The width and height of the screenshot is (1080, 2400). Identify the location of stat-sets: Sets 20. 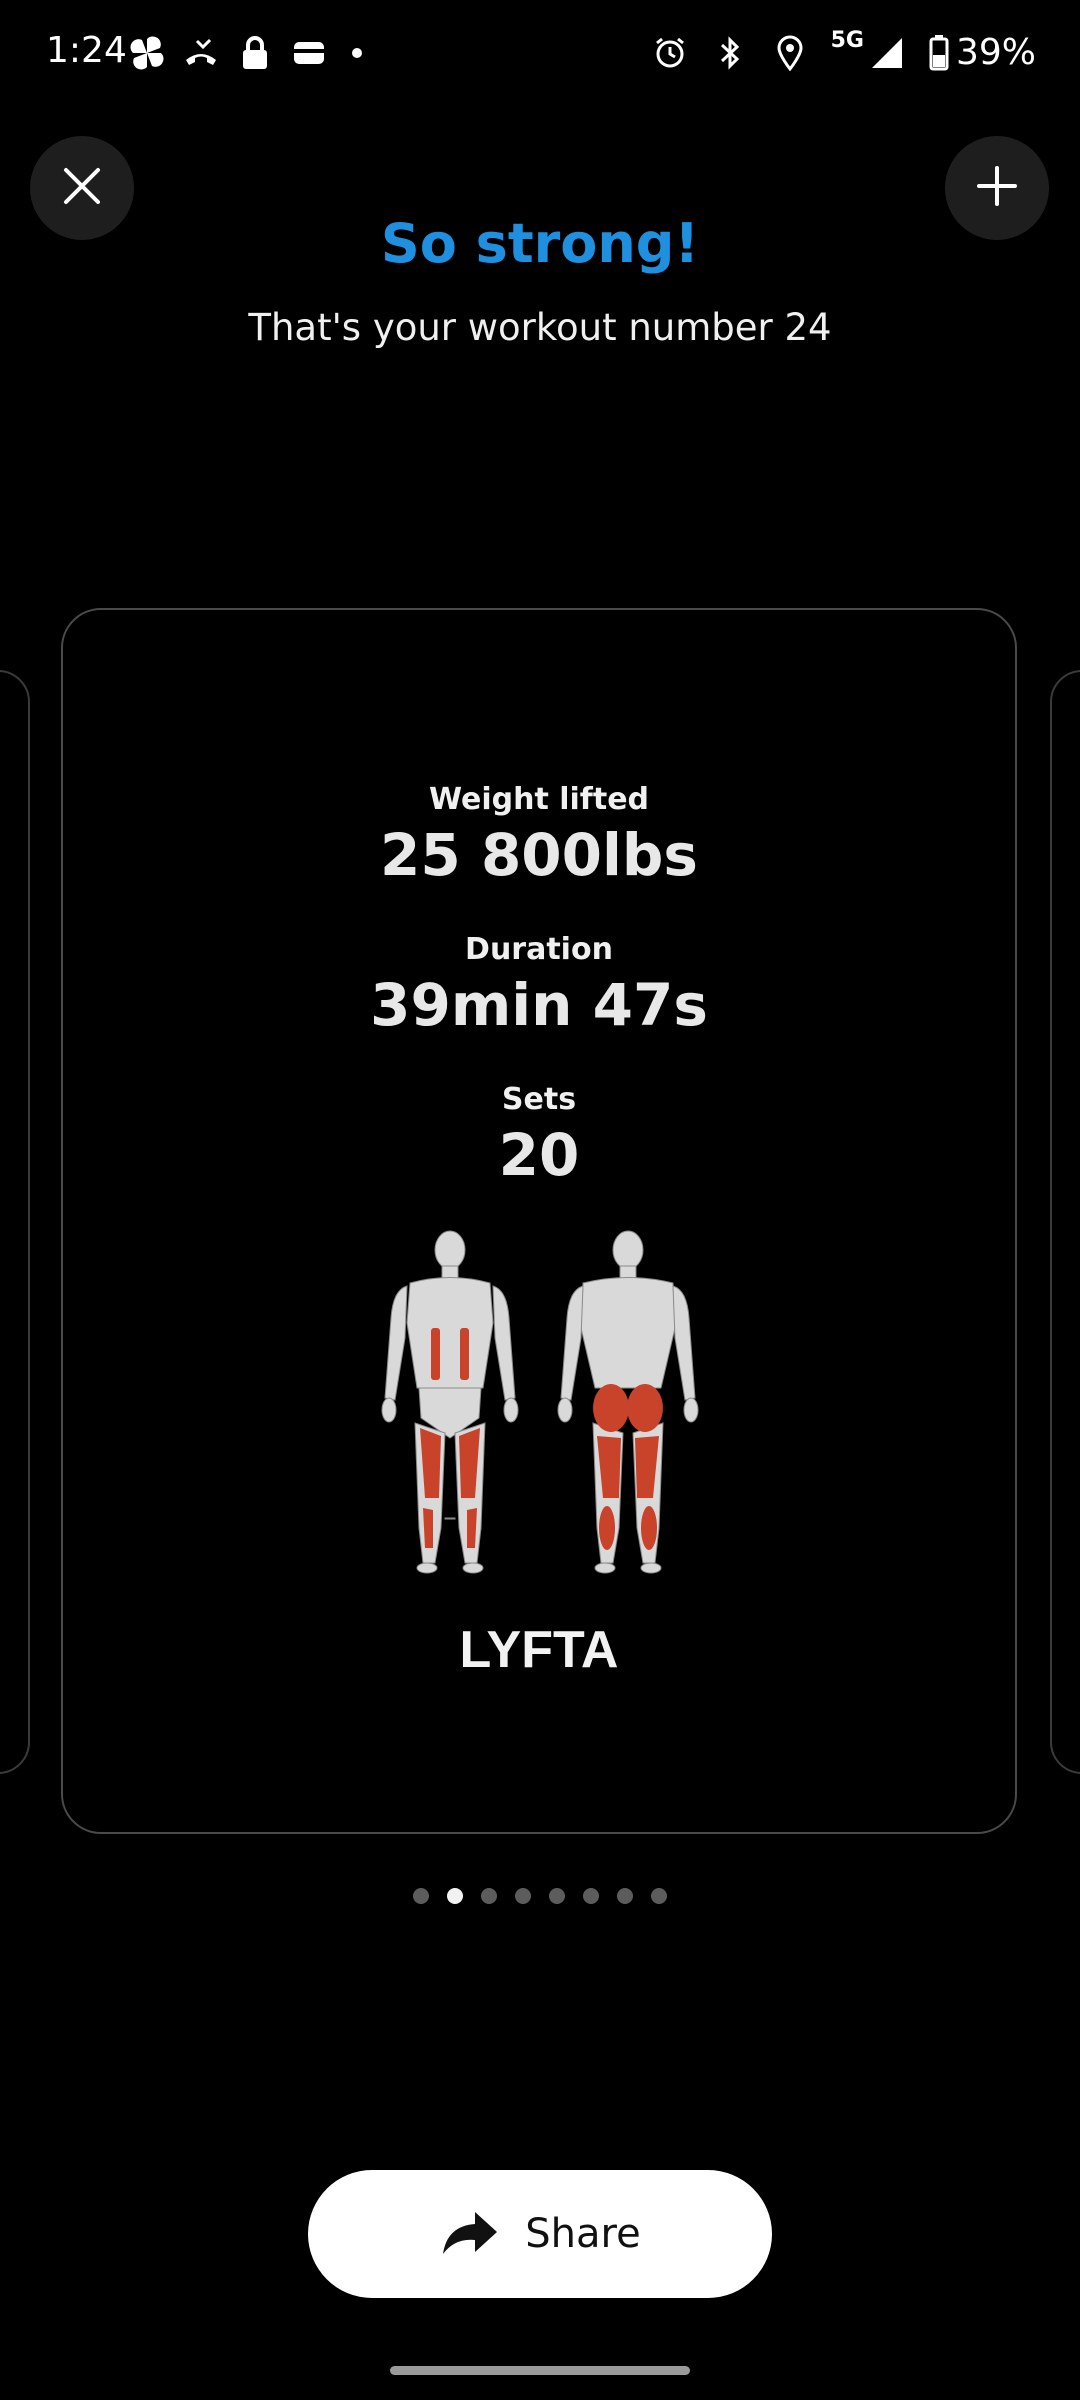
(539, 1135).